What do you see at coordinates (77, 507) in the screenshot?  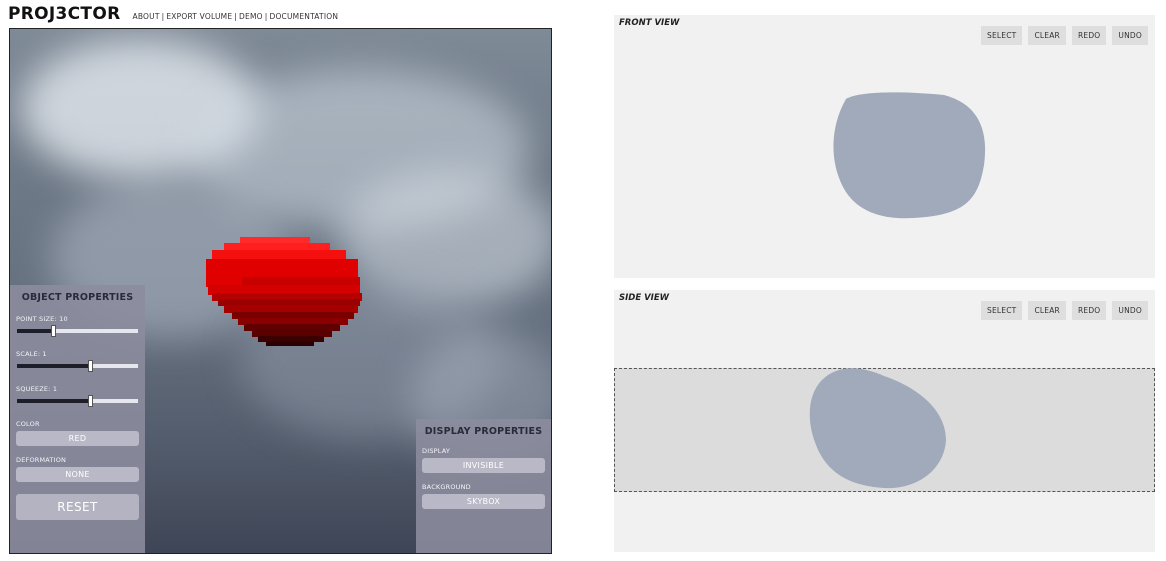 I see `reset-button: RESET` at bounding box center [77, 507].